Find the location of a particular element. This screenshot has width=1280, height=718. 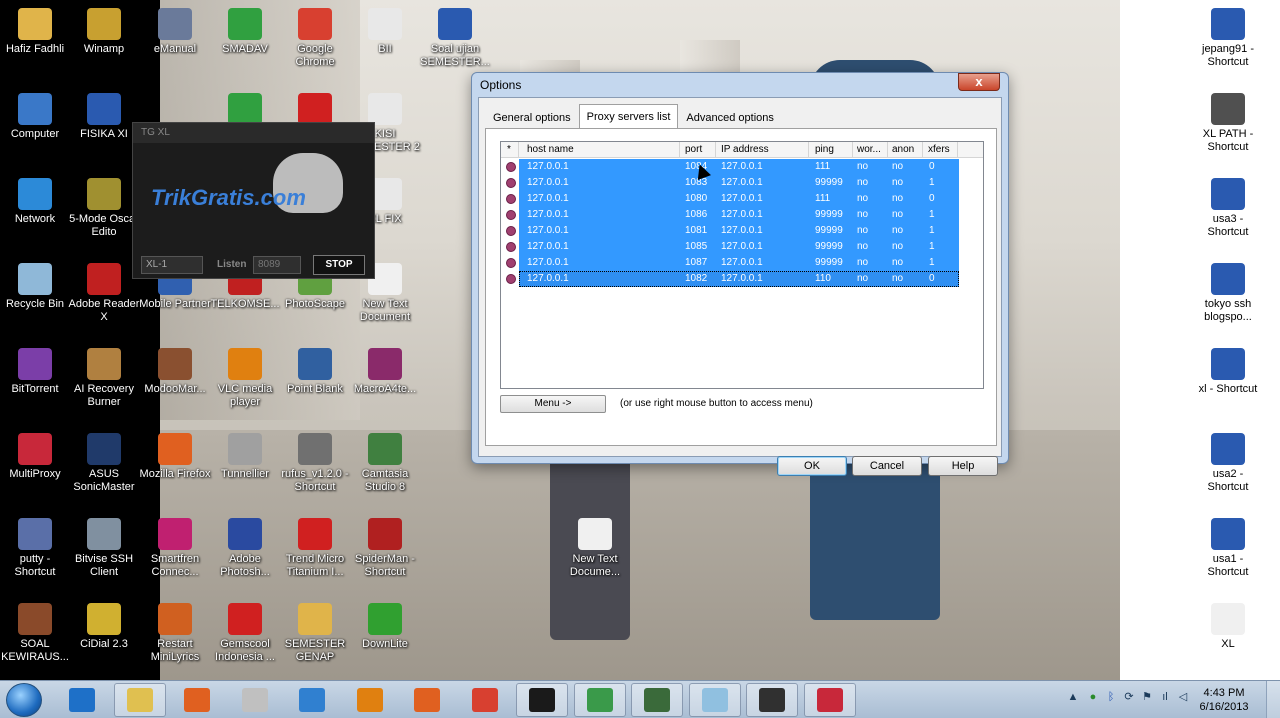

tgxl-stop-button: STOP is located at coordinates (339, 265).